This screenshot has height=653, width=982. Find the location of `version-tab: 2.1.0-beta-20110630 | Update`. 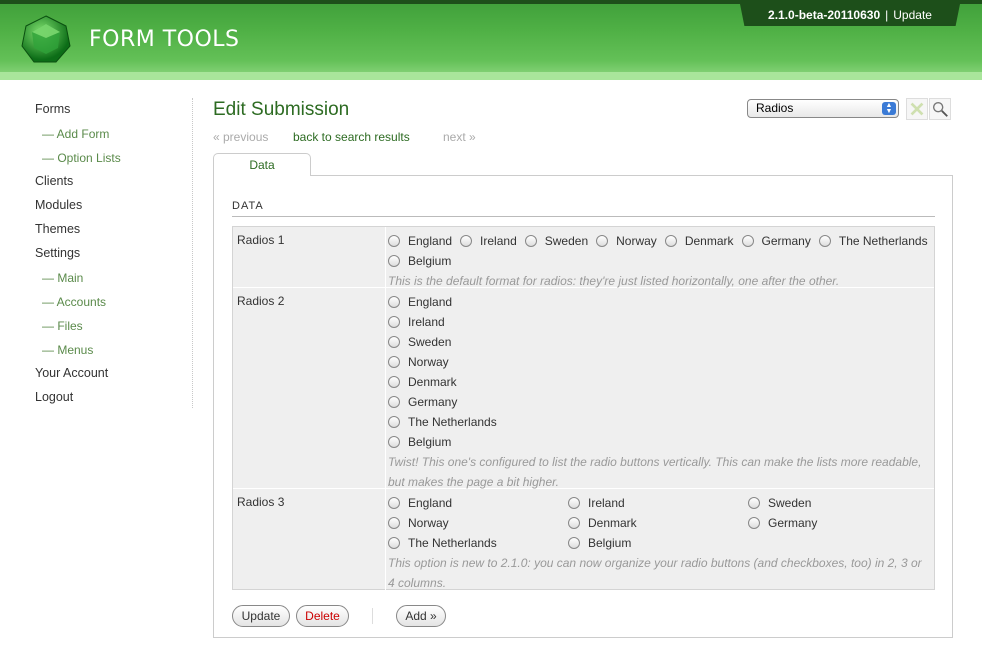

version-tab: 2.1.0-beta-20110630 | Update is located at coordinates (850, 15).